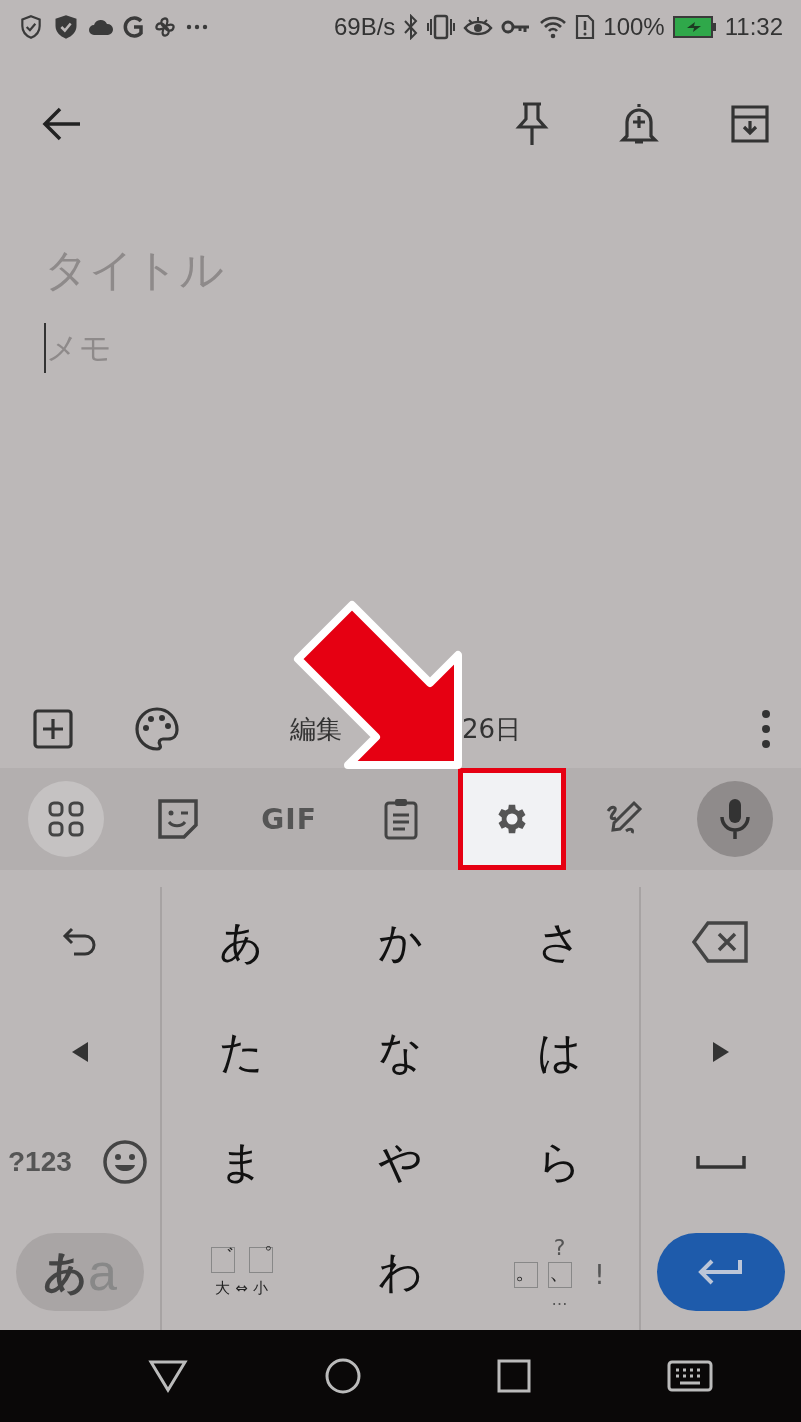 Image resolution: width=801 pixels, height=1422 pixels. What do you see at coordinates (316, 729) in the screenshot?
I see `edited-date-text: 編集` at bounding box center [316, 729].